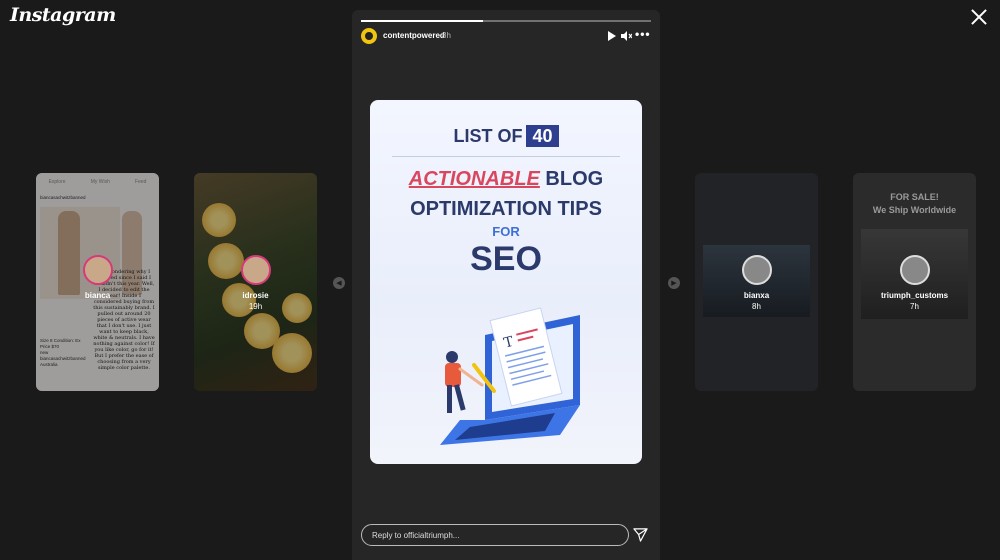 The width and height of the screenshot is (1000, 560). What do you see at coordinates (506, 231) in the screenshot?
I see `headline-line-4: FOR` at bounding box center [506, 231].